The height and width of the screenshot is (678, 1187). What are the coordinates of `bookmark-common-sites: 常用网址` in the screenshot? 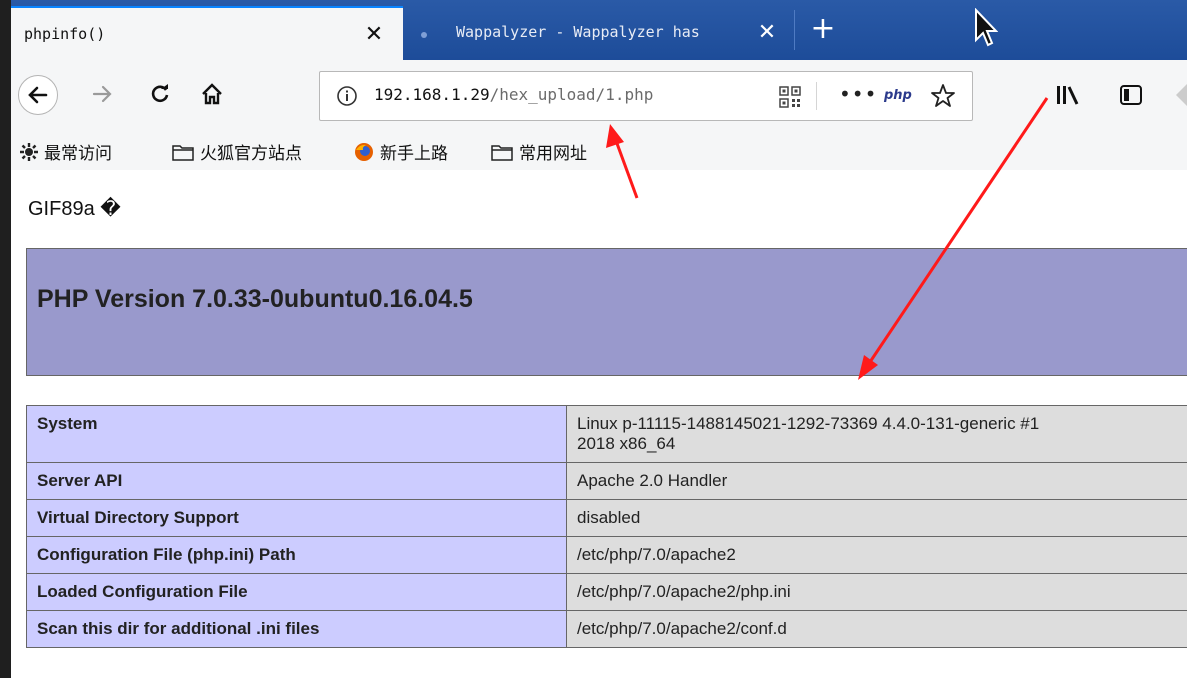 It's located at (539, 151).